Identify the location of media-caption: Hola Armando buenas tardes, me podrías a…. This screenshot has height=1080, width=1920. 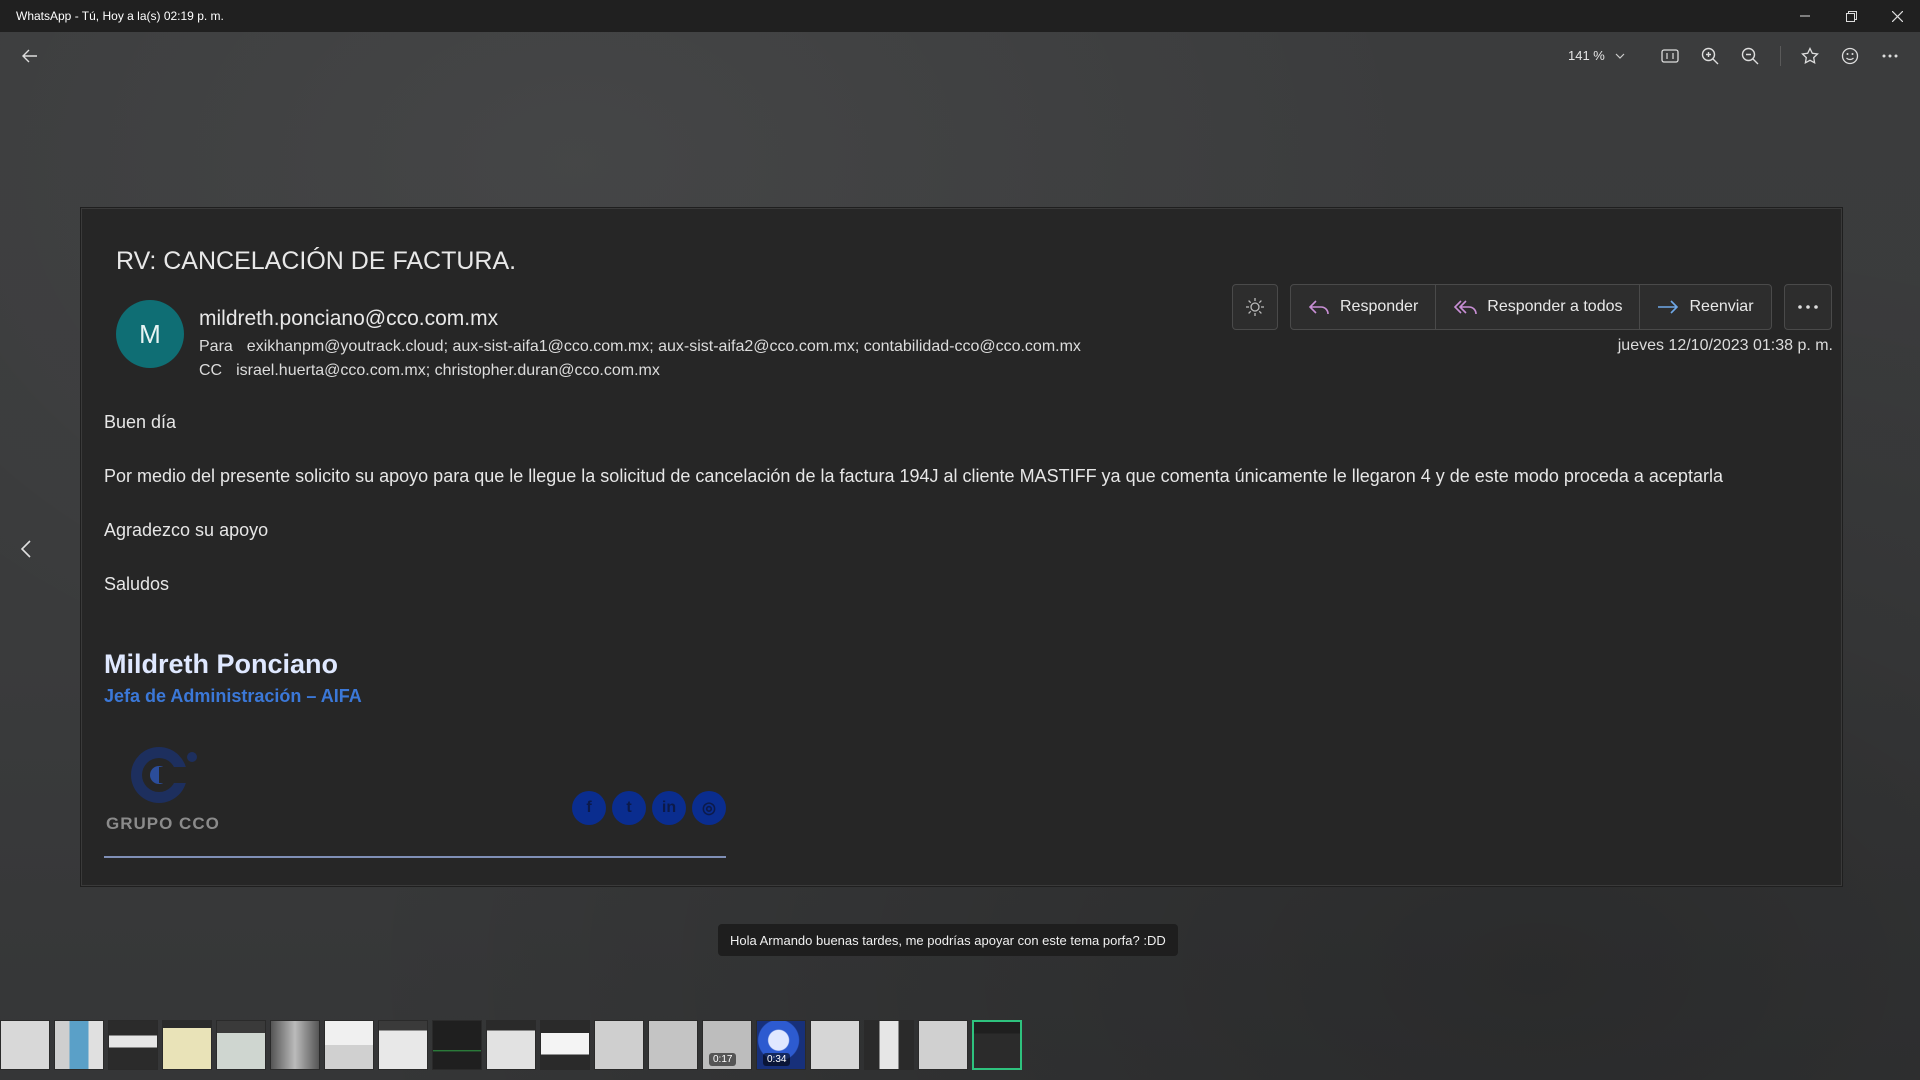
(948, 940).